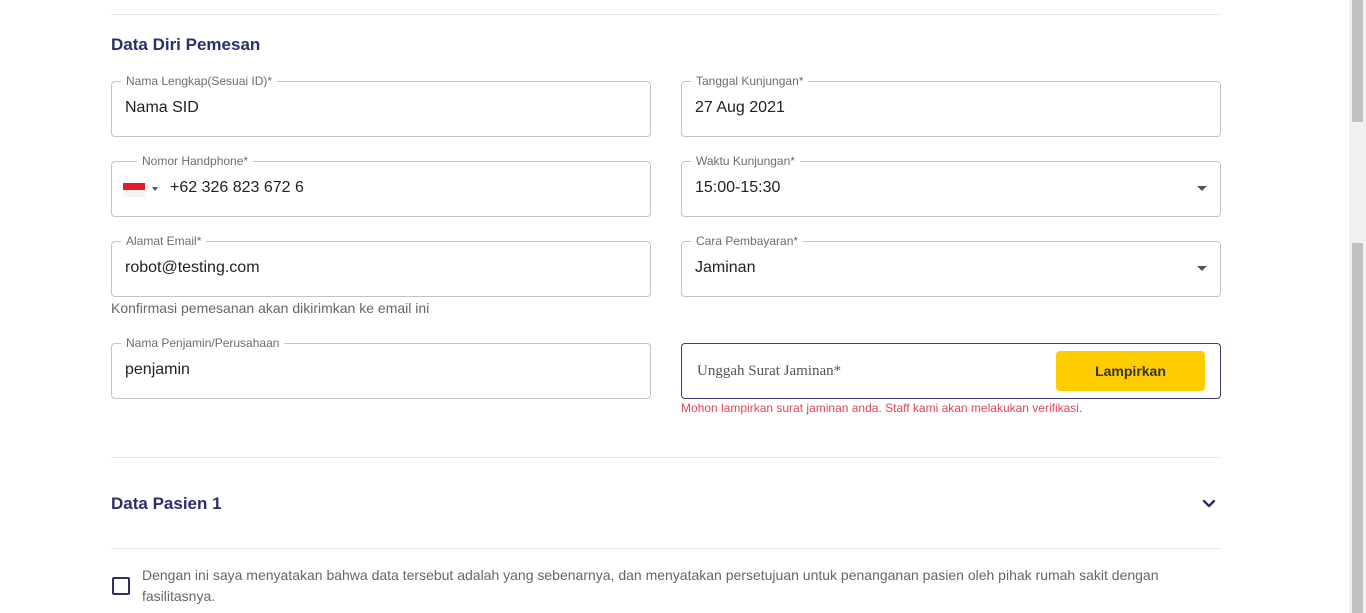  I want to click on phone-value: +62 326 823 672 6, so click(237, 187).